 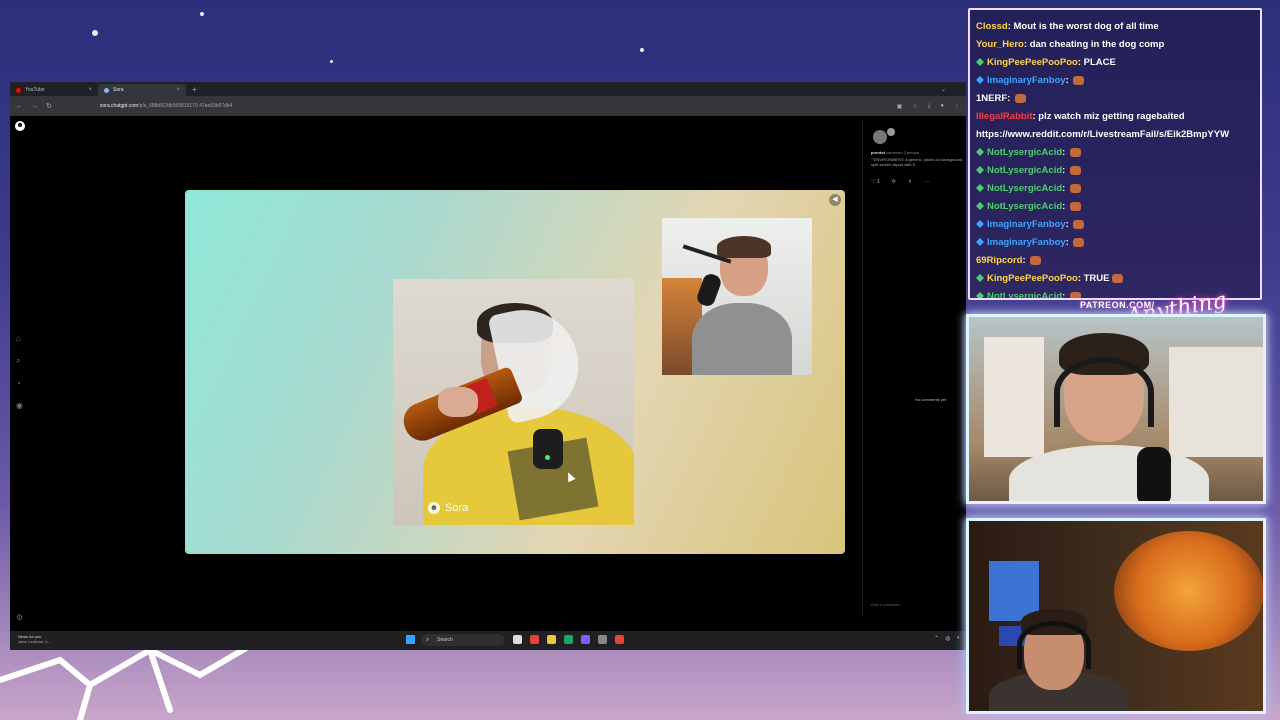 I want to click on remix-icon: ⟳, so click(x=894, y=182).